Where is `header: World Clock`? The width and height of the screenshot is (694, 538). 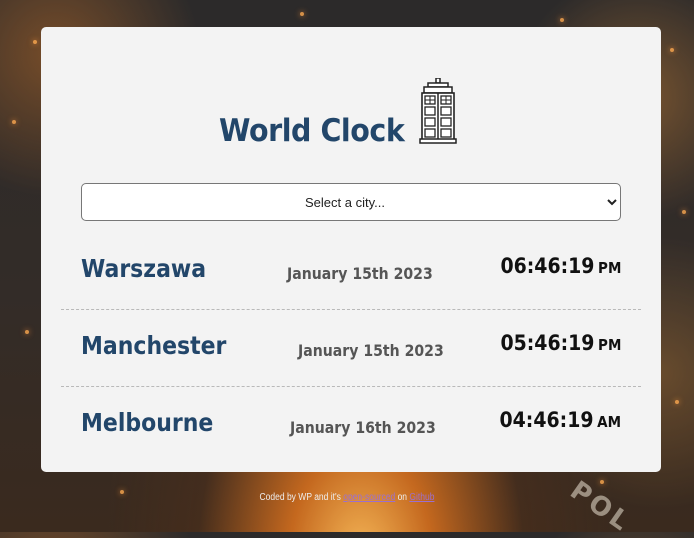 header: World Clock is located at coordinates (351, 112).